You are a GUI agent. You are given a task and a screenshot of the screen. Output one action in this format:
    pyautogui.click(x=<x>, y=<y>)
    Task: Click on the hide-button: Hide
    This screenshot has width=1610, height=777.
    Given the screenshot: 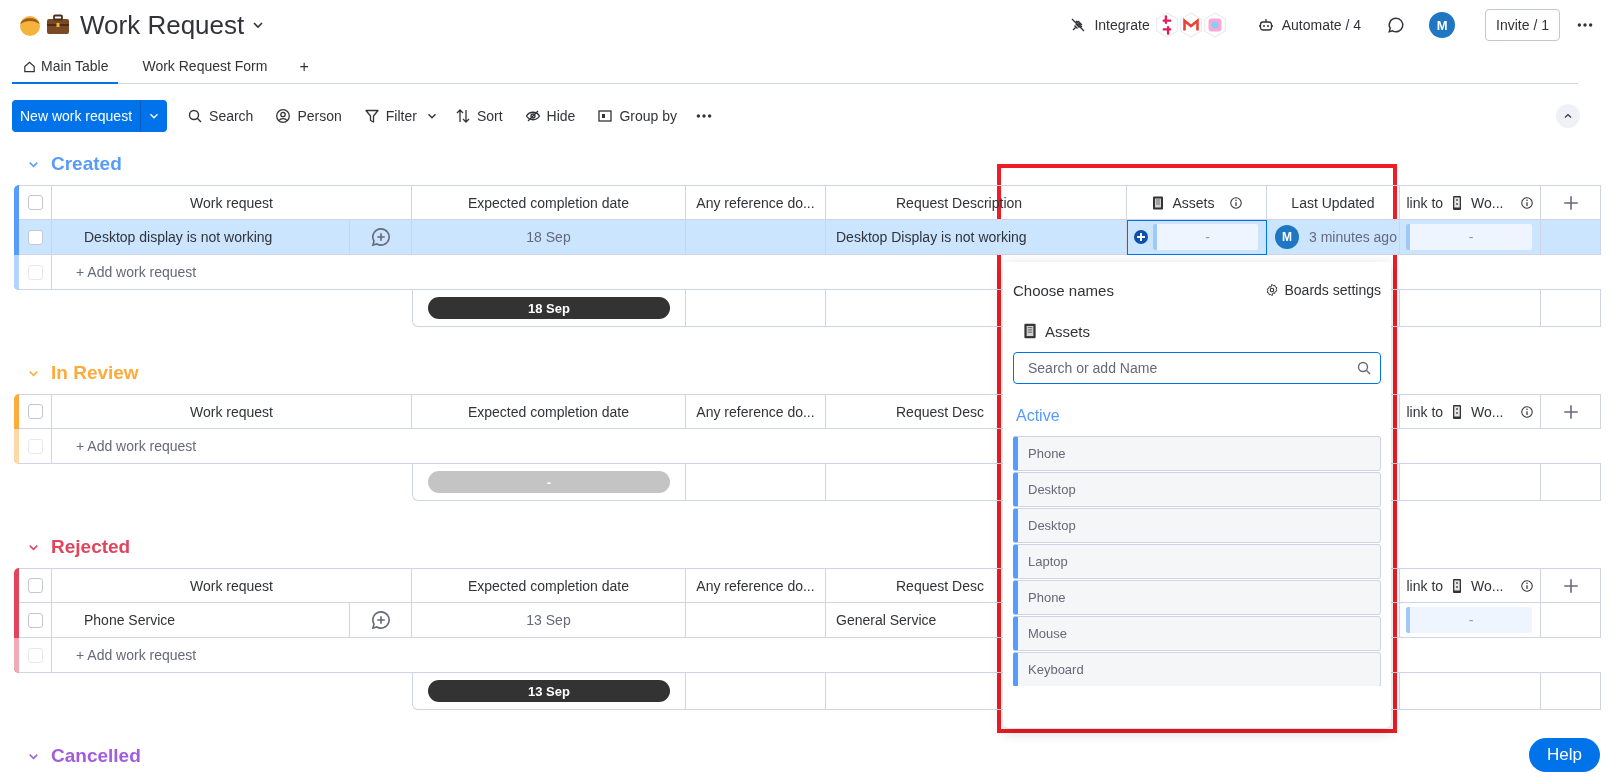 What is the action you would take?
    pyautogui.click(x=550, y=116)
    